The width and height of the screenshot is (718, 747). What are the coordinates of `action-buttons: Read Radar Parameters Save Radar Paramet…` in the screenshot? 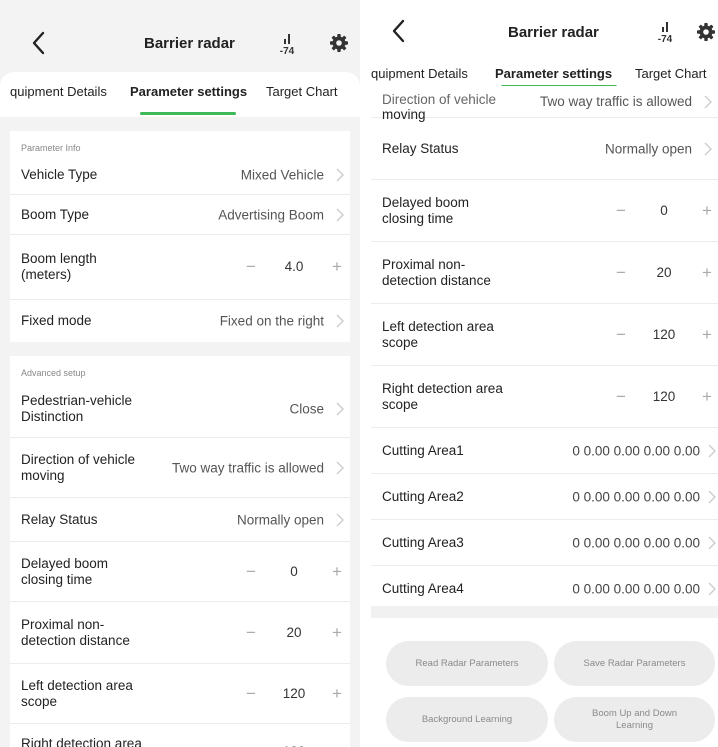 It's located at (544, 683).